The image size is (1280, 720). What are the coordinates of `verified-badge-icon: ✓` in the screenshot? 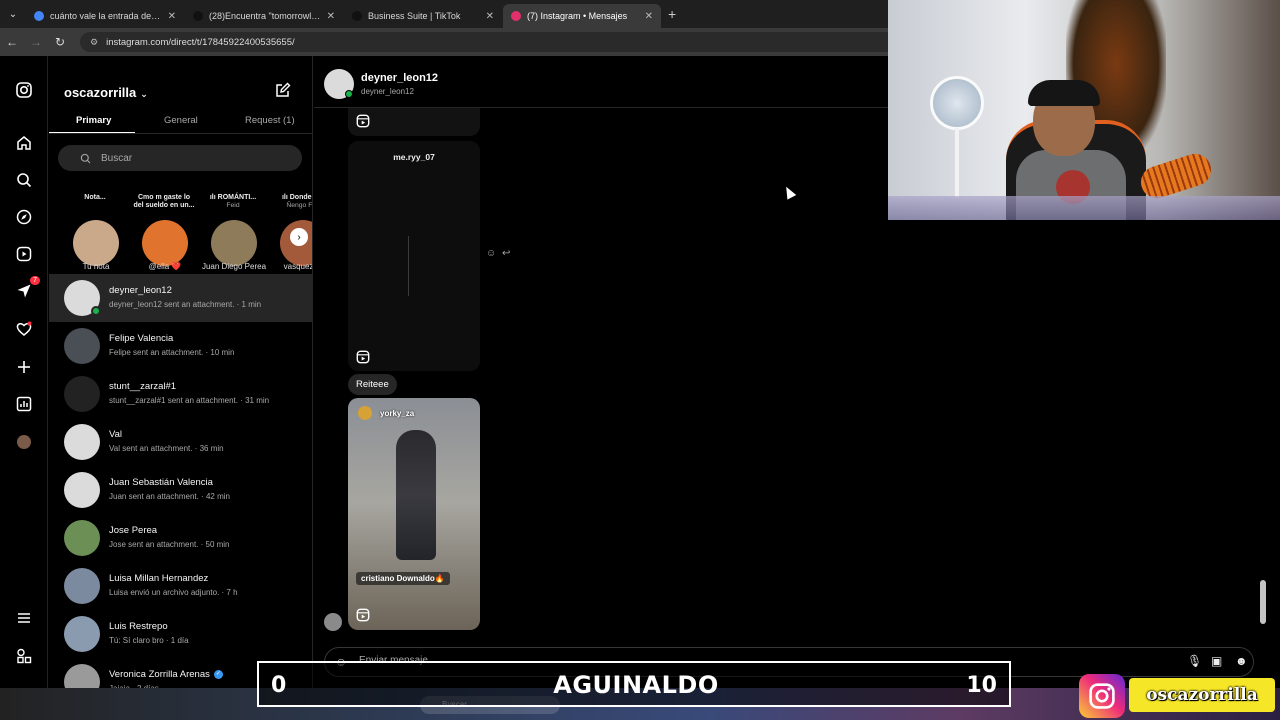 It's located at (218, 674).